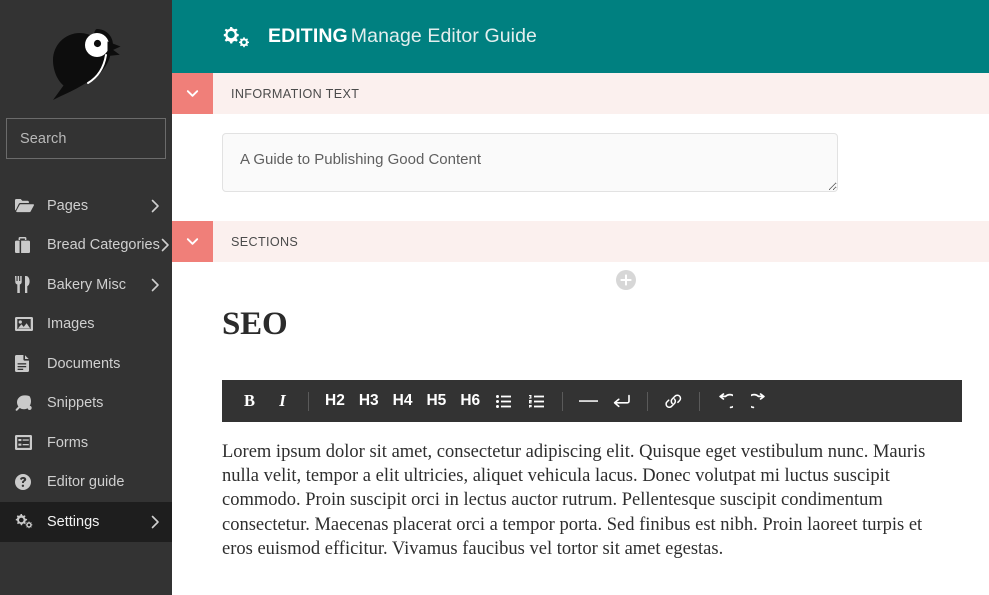 This screenshot has height=595, width=989. I want to click on sidebar-item-bakery-misc: Bakery Misc, so click(86, 285).